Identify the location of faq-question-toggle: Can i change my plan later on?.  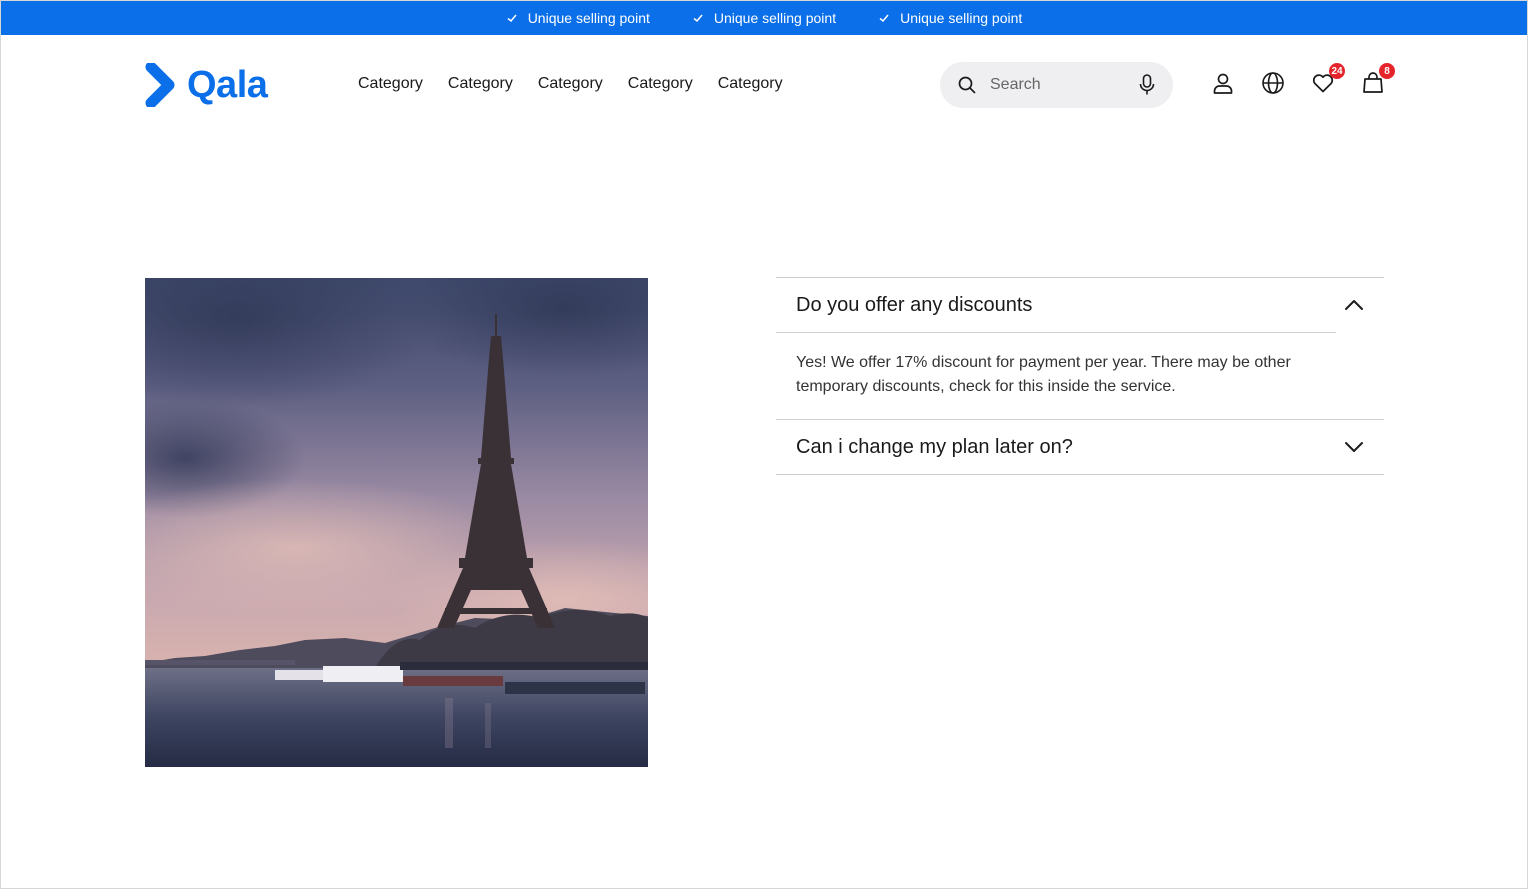
(1080, 447).